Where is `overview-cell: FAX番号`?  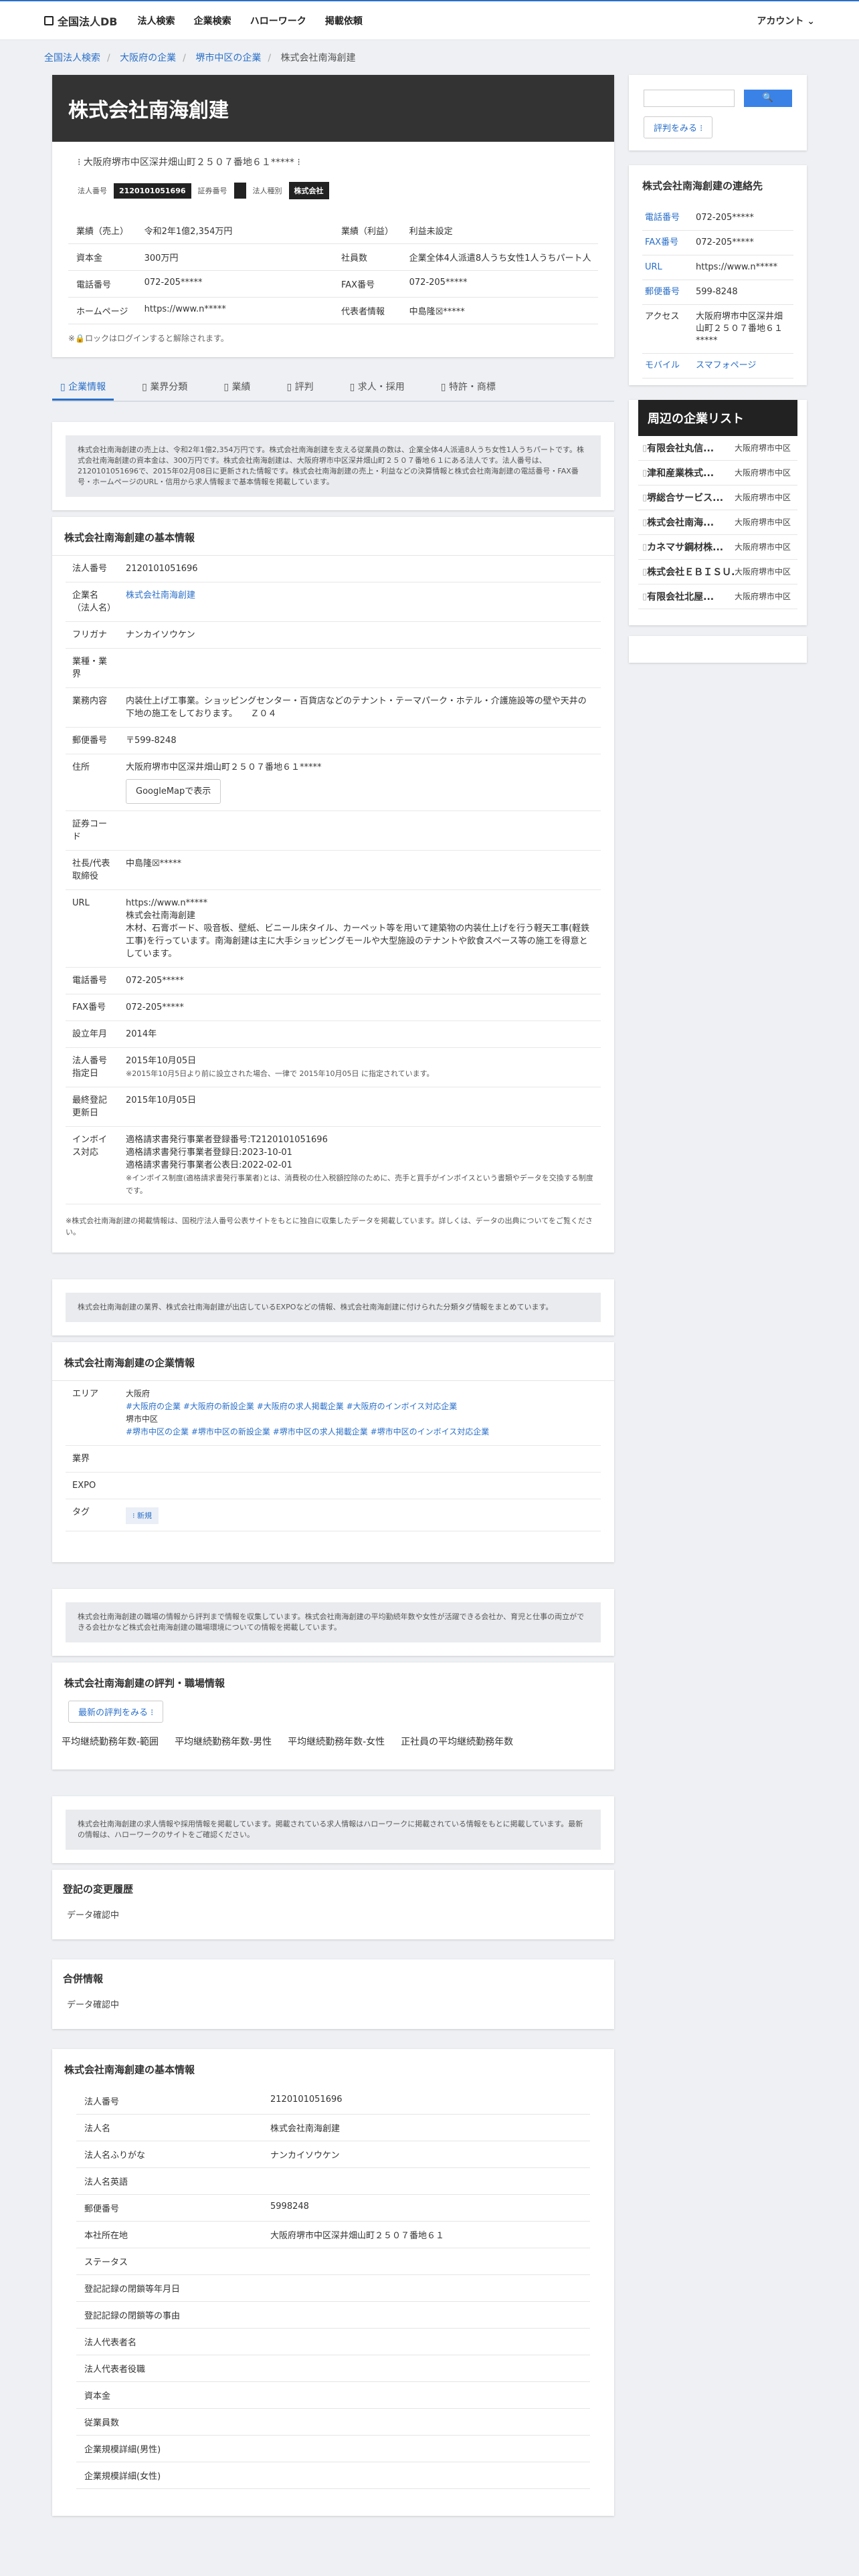
overview-cell: FAX番号 is located at coordinates (358, 285).